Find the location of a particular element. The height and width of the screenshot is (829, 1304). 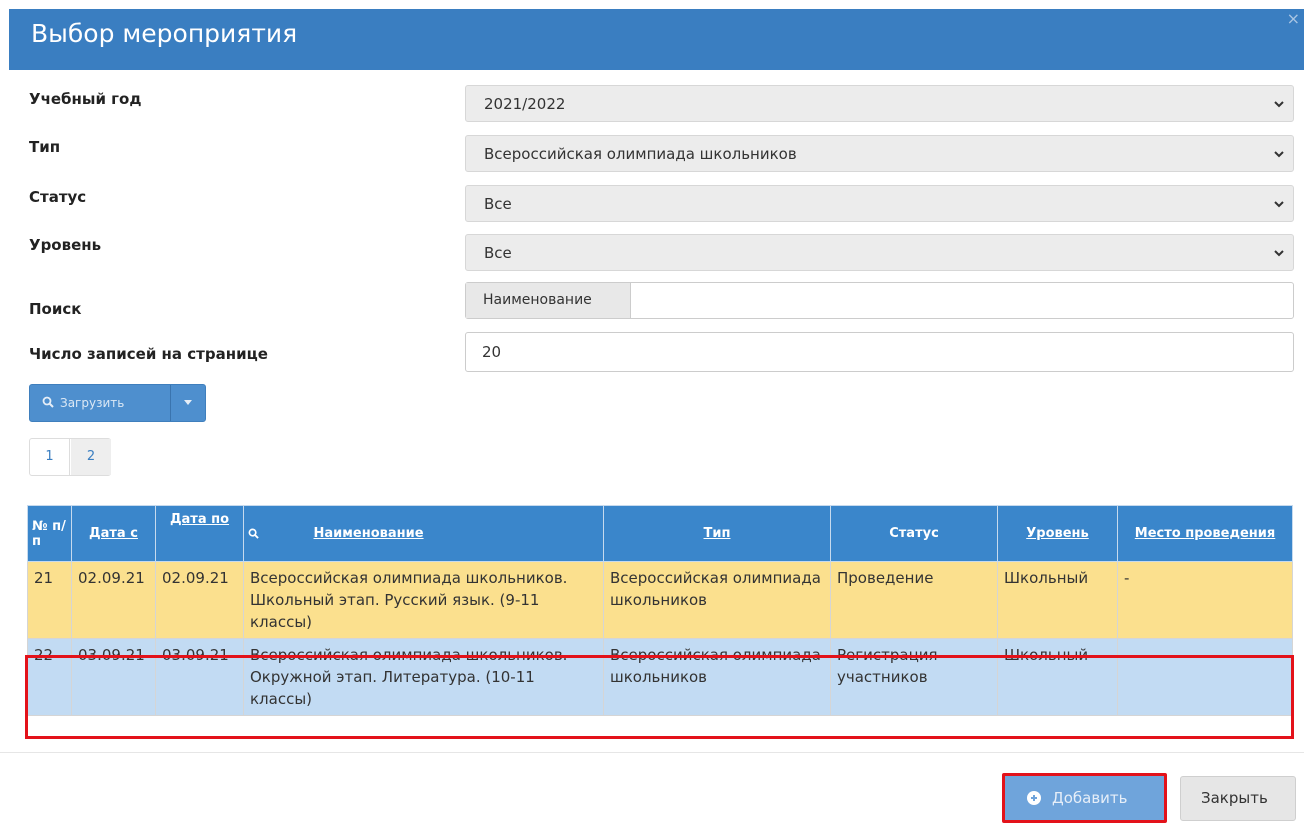

add-button: Добавить is located at coordinates (1084, 798).